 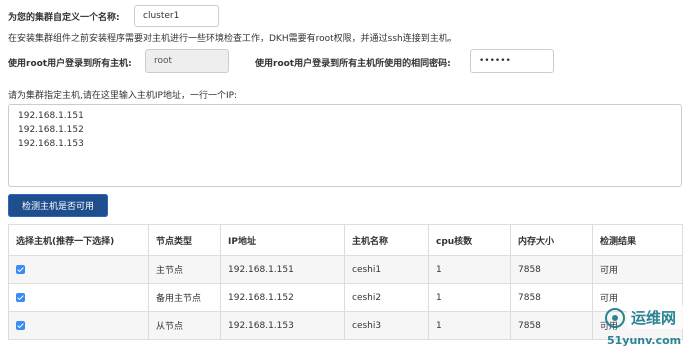 I want to click on root-password-input: ••••••, so click(x=512, y=61).